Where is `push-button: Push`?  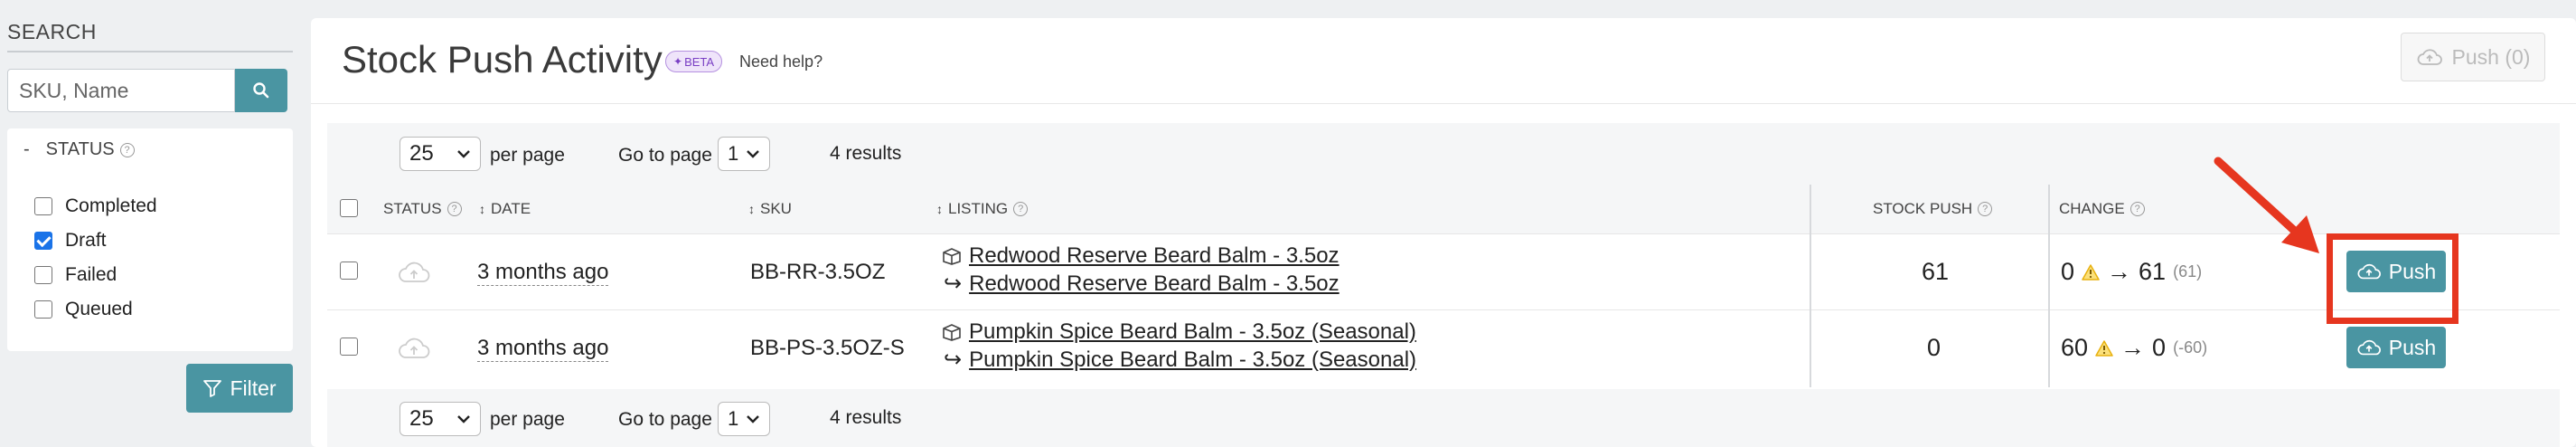 push-button: Push is located at coordinates (2396, 348).